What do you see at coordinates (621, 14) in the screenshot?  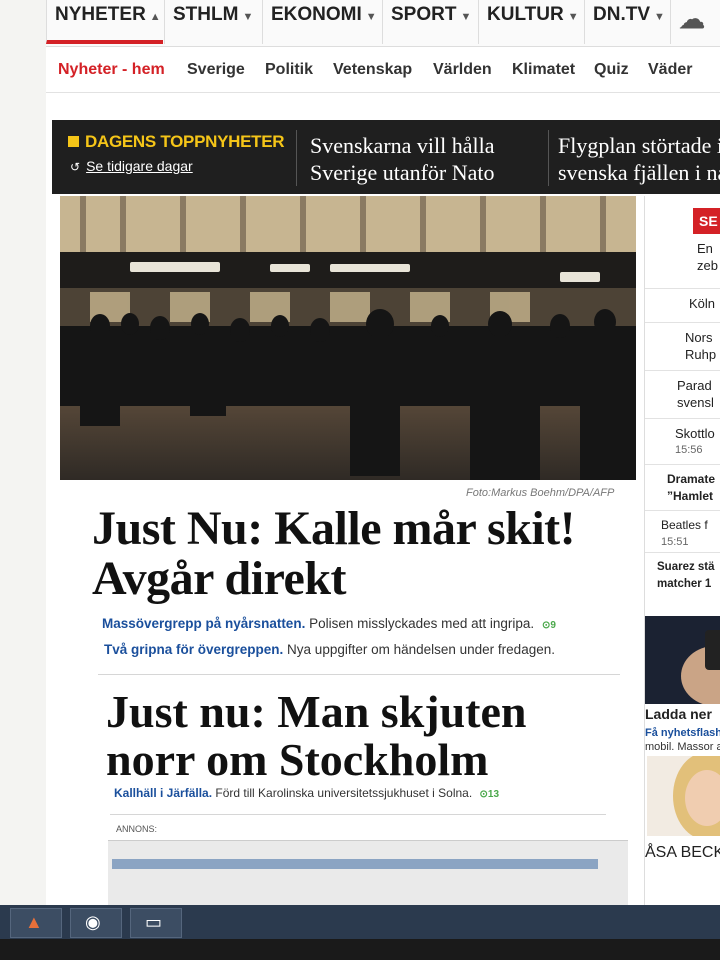 I see `nav-label: DN.TV` at bounding box center [621, 14].